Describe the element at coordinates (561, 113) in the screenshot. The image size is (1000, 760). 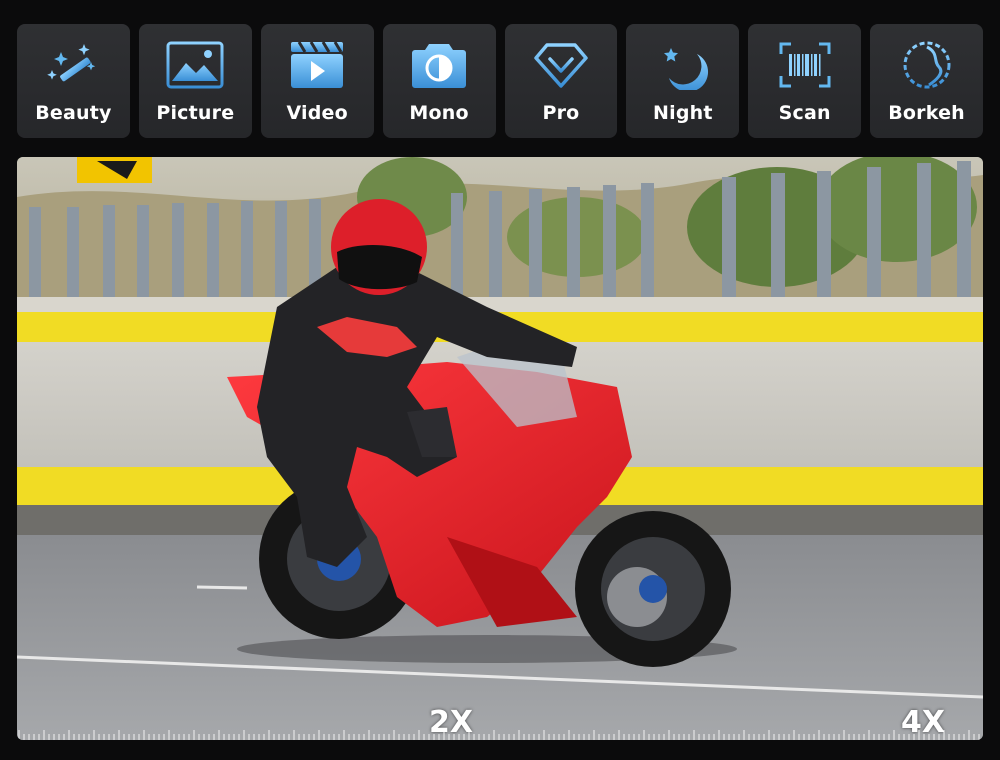
I see `mode-label: Pro` at that location.